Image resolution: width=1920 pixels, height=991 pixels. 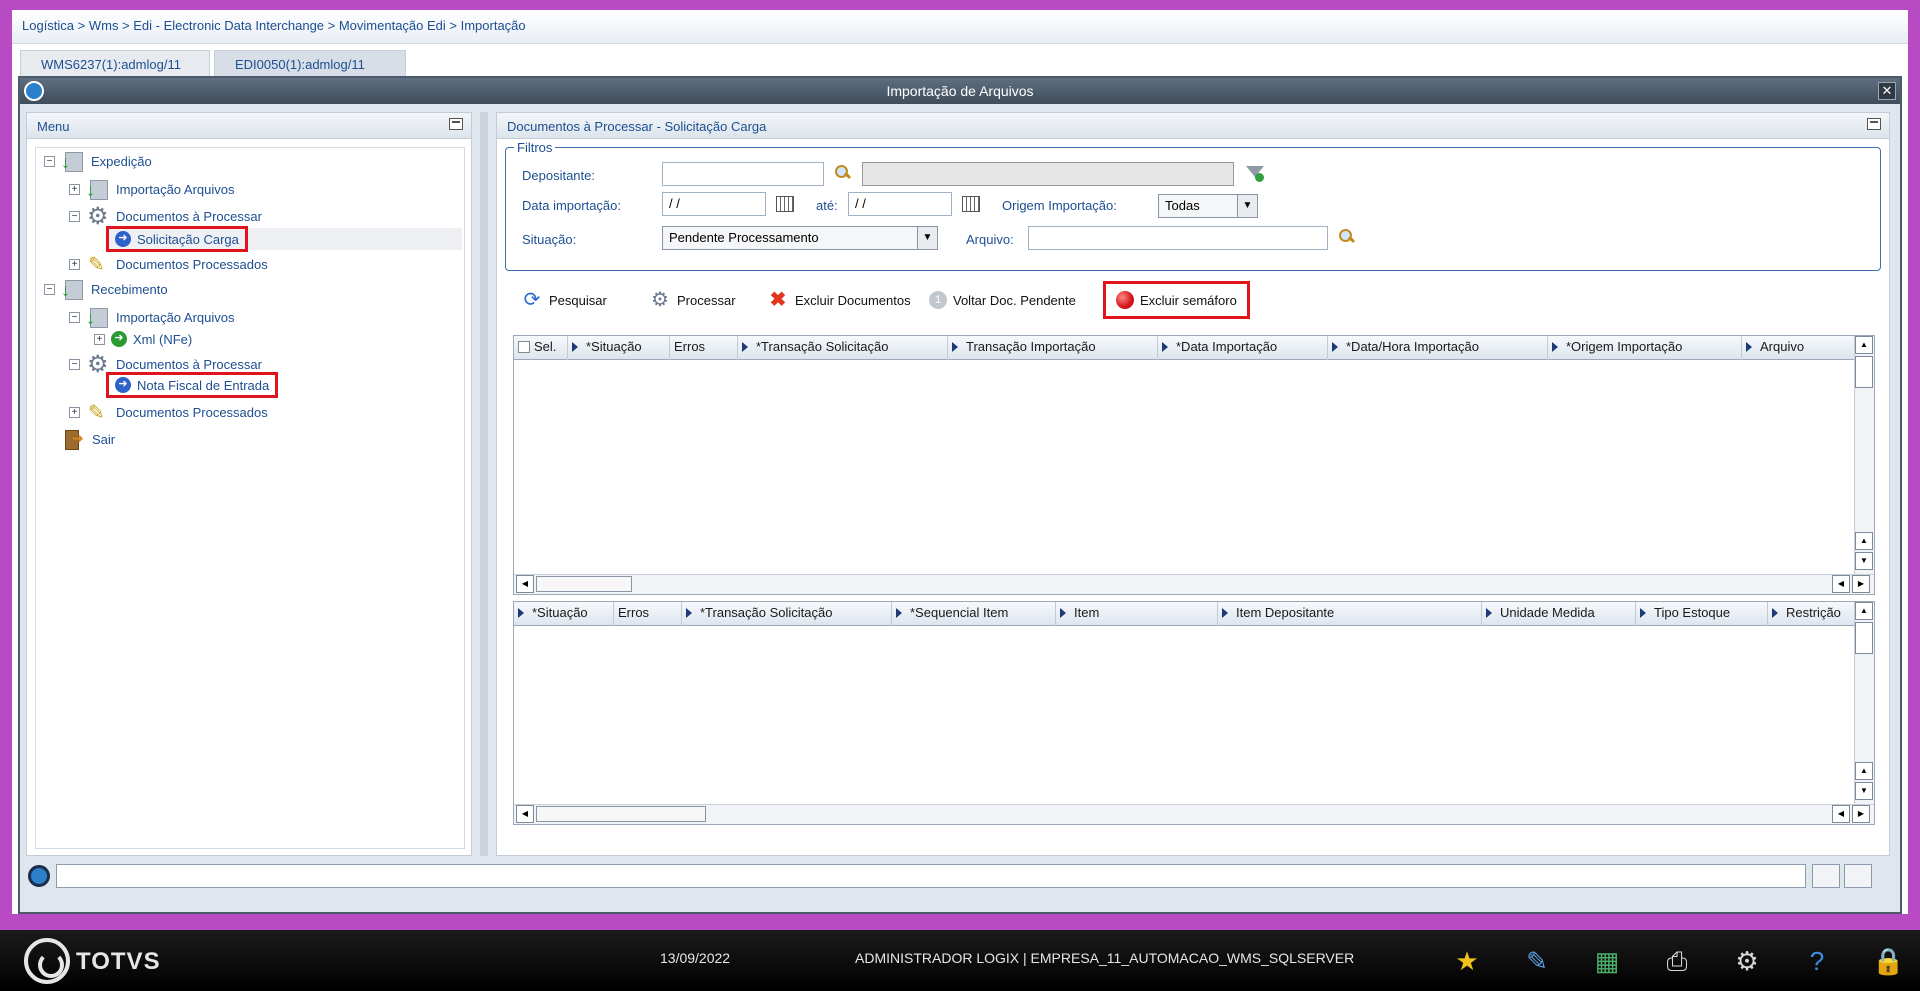 I want to click on close-icon: ✕, so click(x=1887, y=91).